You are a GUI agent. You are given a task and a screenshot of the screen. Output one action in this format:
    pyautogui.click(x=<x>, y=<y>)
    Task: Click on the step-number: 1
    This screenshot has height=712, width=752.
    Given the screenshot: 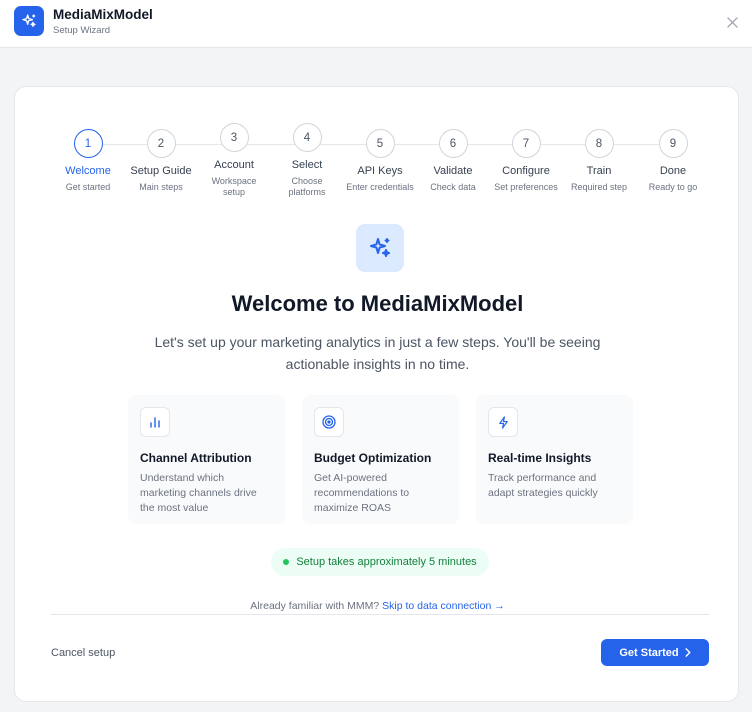 What is the action you would take?
    pyautogui.click(x=88, y=143)
    